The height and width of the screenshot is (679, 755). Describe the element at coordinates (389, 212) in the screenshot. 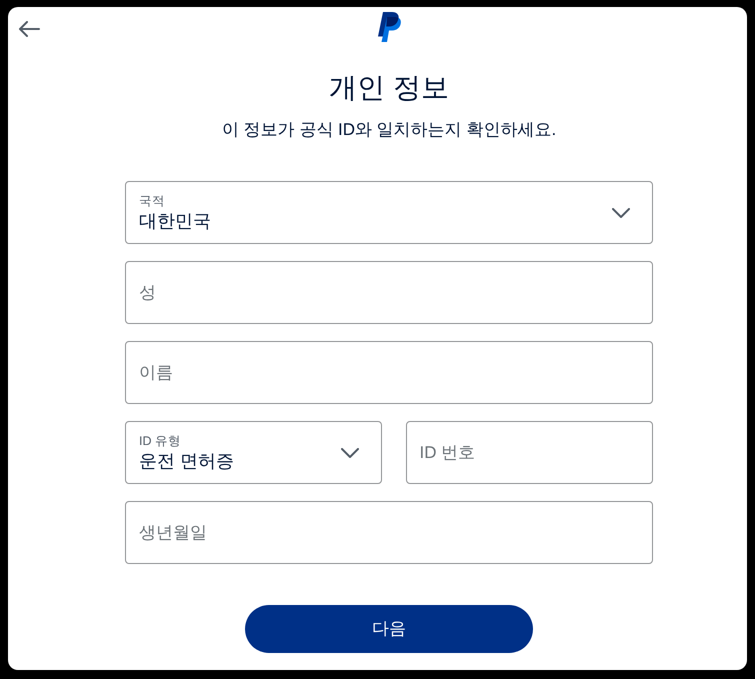

I see `select-field: 국적 대한민국` at that location.